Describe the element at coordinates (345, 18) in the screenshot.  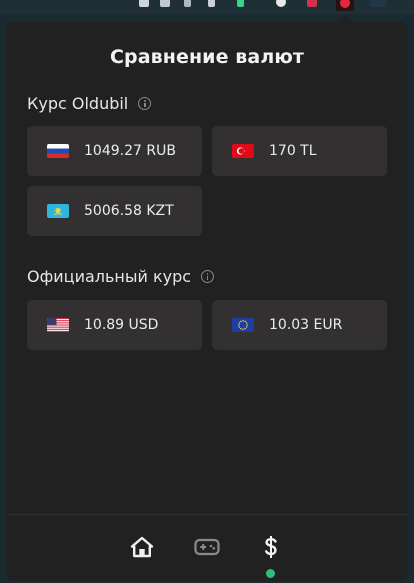
I see `popup-pointer` at that location.